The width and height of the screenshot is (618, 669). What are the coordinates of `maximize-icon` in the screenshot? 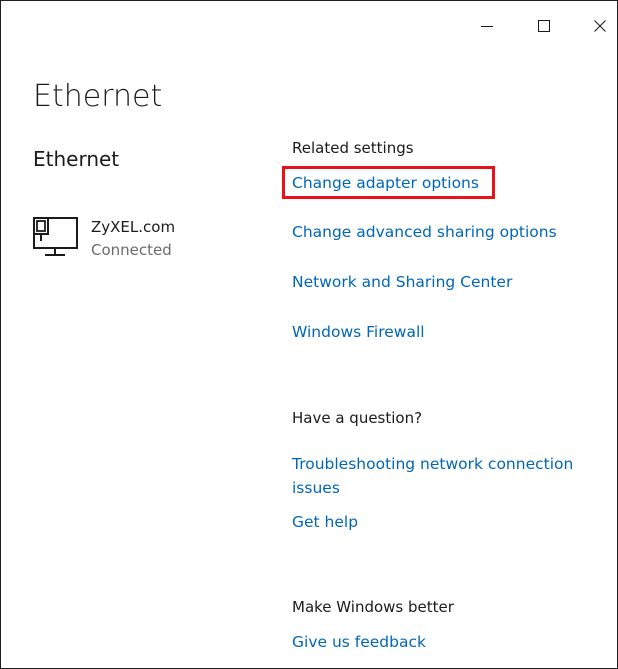 It's located at (544, 26).